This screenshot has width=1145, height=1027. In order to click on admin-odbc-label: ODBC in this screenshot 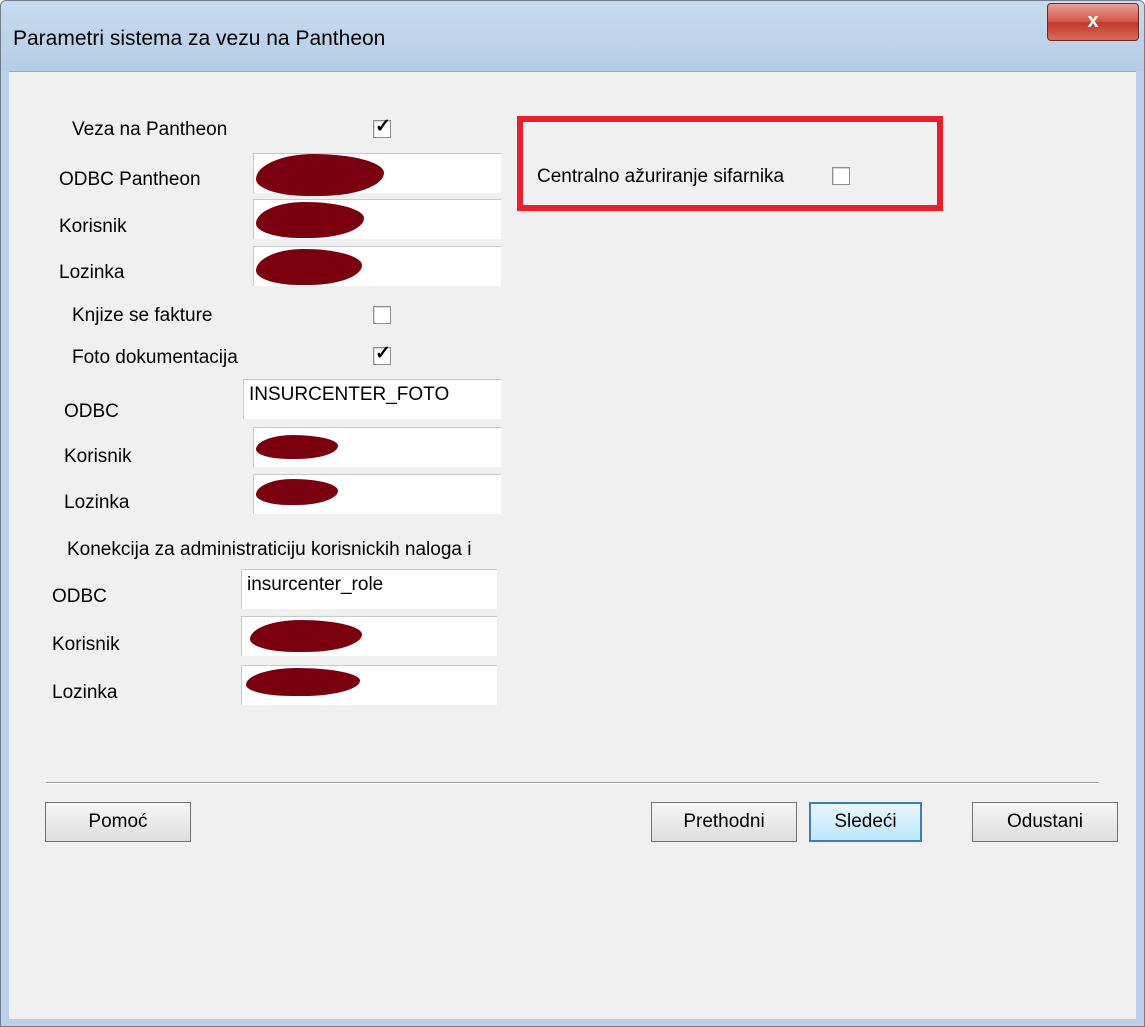, I will do `click(79, 596)`.